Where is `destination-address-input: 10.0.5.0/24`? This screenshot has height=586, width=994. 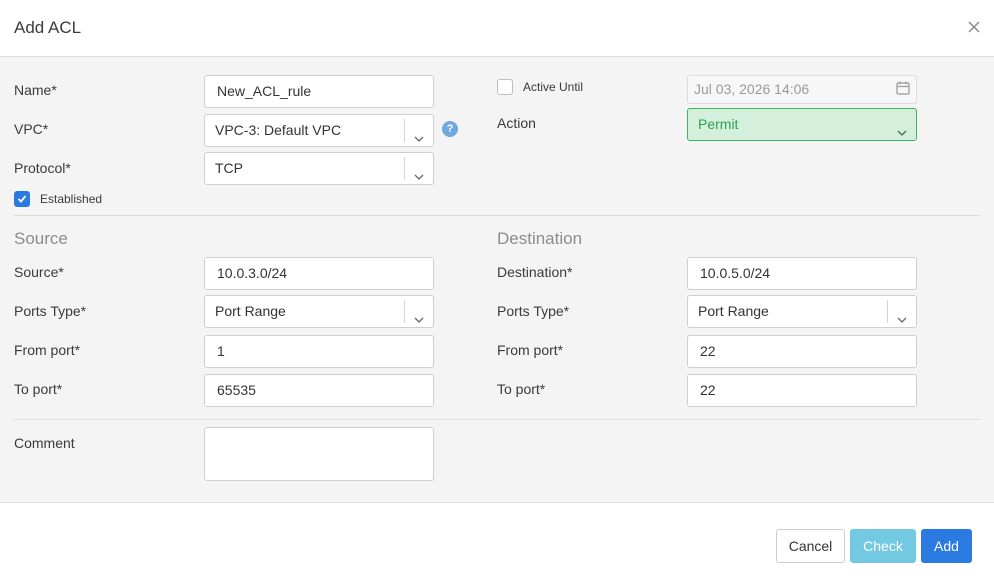
destination-address-input: 10.0.5.0/24 is located at coordinates (802, 273).